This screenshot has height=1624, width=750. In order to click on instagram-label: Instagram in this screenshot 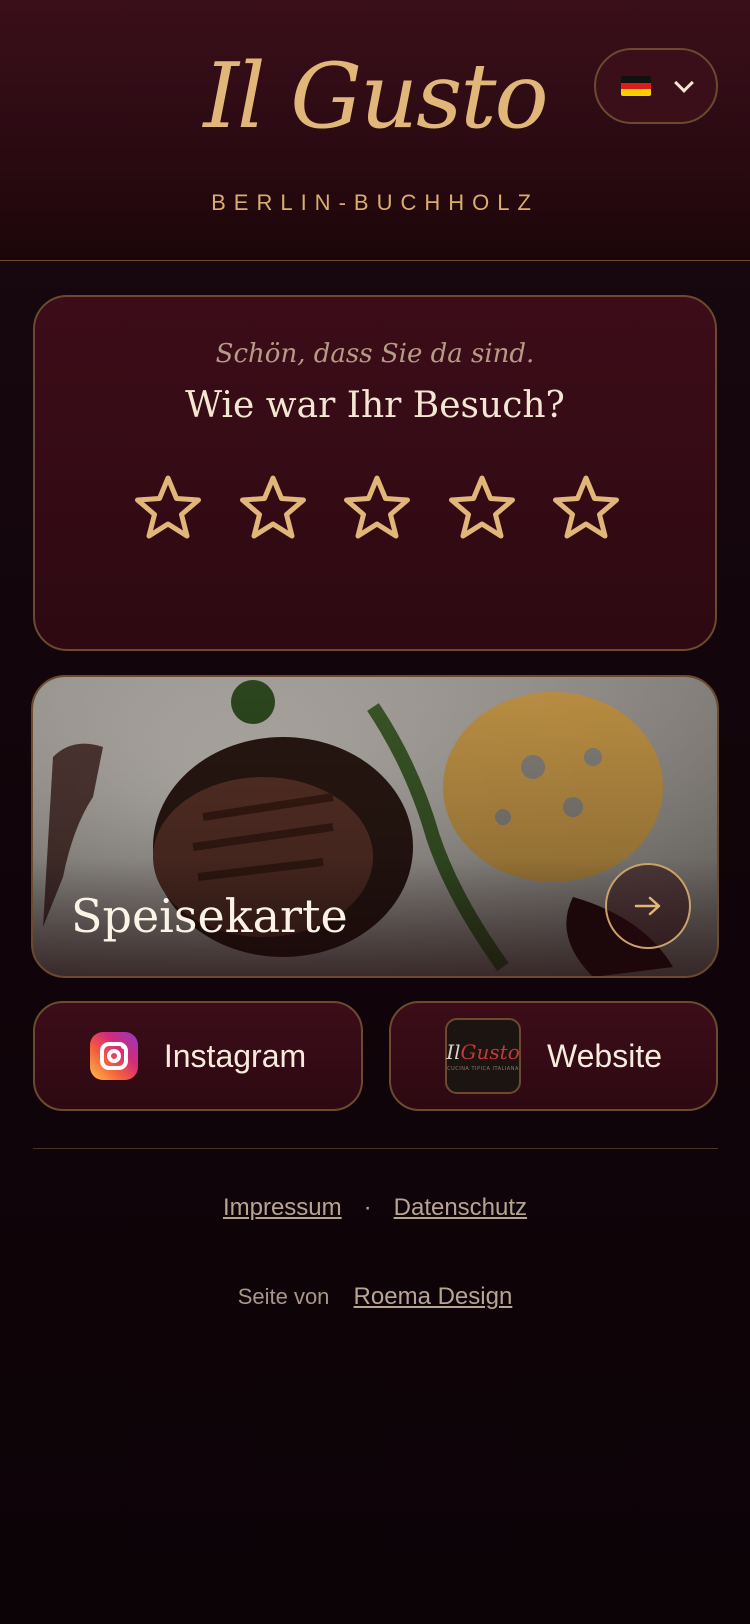, I will do `click(235, 1055)`.